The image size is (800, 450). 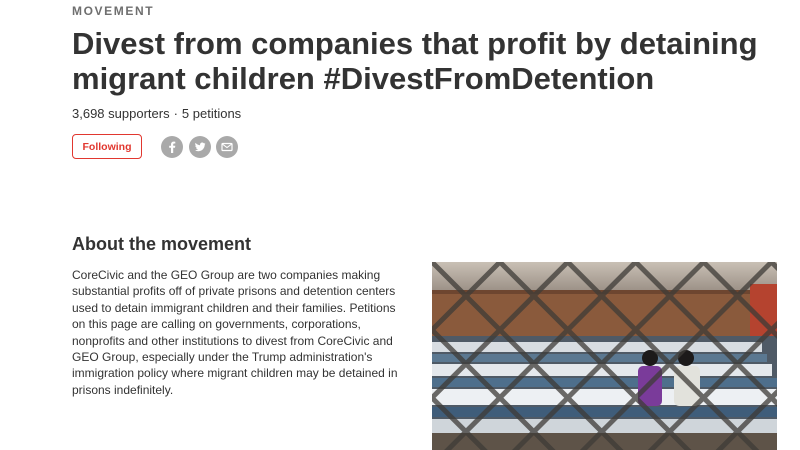 I want to click on following-button: Following, so click(x=107, y=146).